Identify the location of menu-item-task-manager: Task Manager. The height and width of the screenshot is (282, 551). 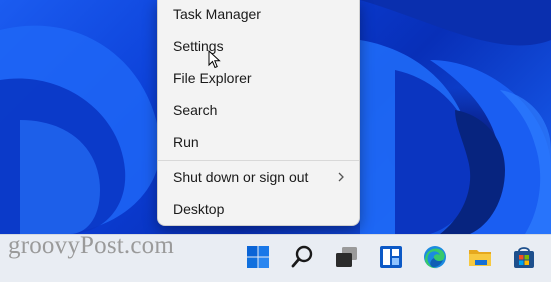
(258, 14).